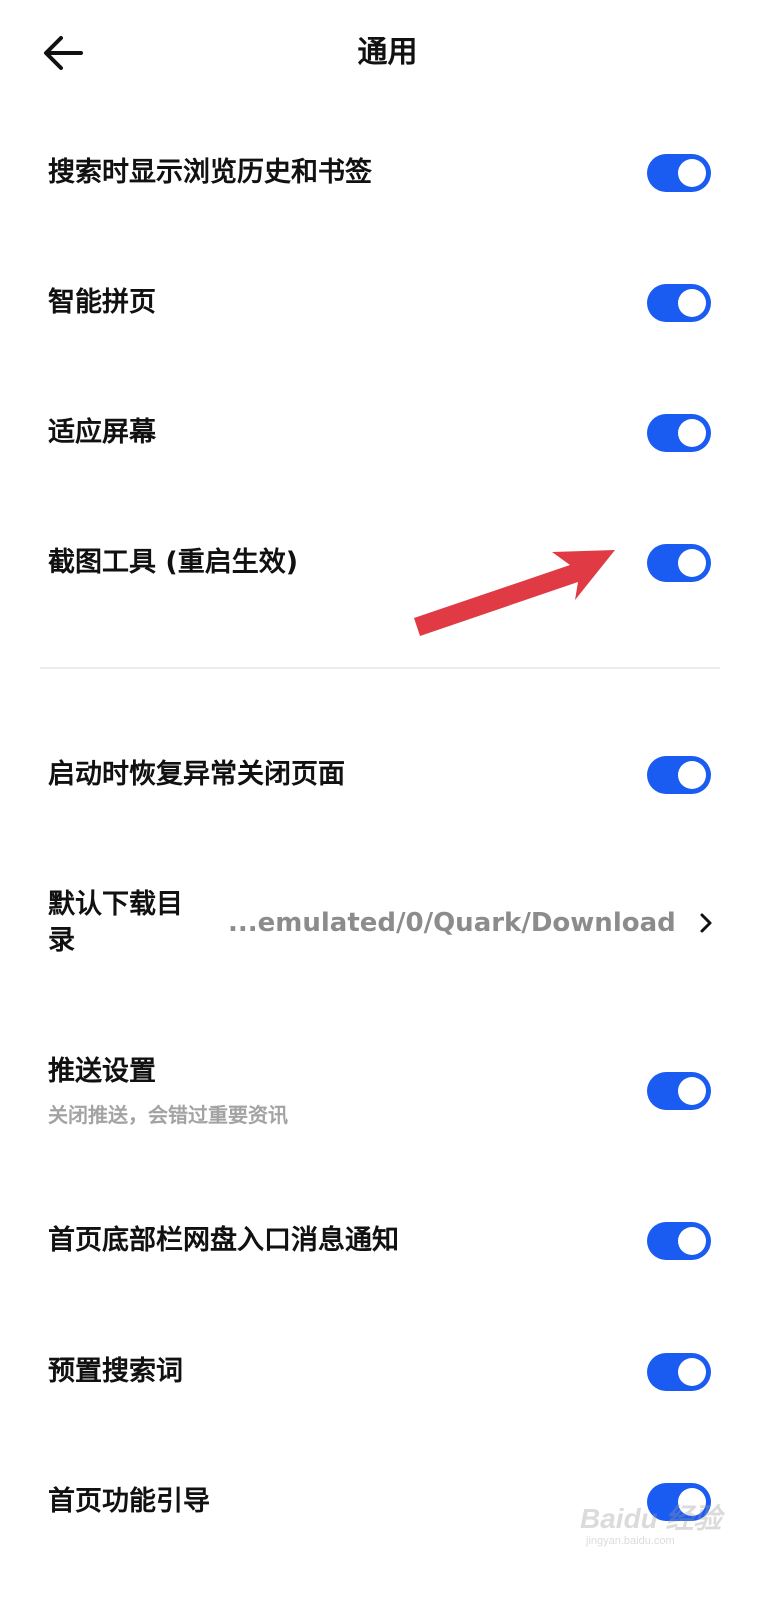  I want to click on setting-row-netdisk-notify: 首页底部栏网盘入口消息通知, so click(387, 1241).